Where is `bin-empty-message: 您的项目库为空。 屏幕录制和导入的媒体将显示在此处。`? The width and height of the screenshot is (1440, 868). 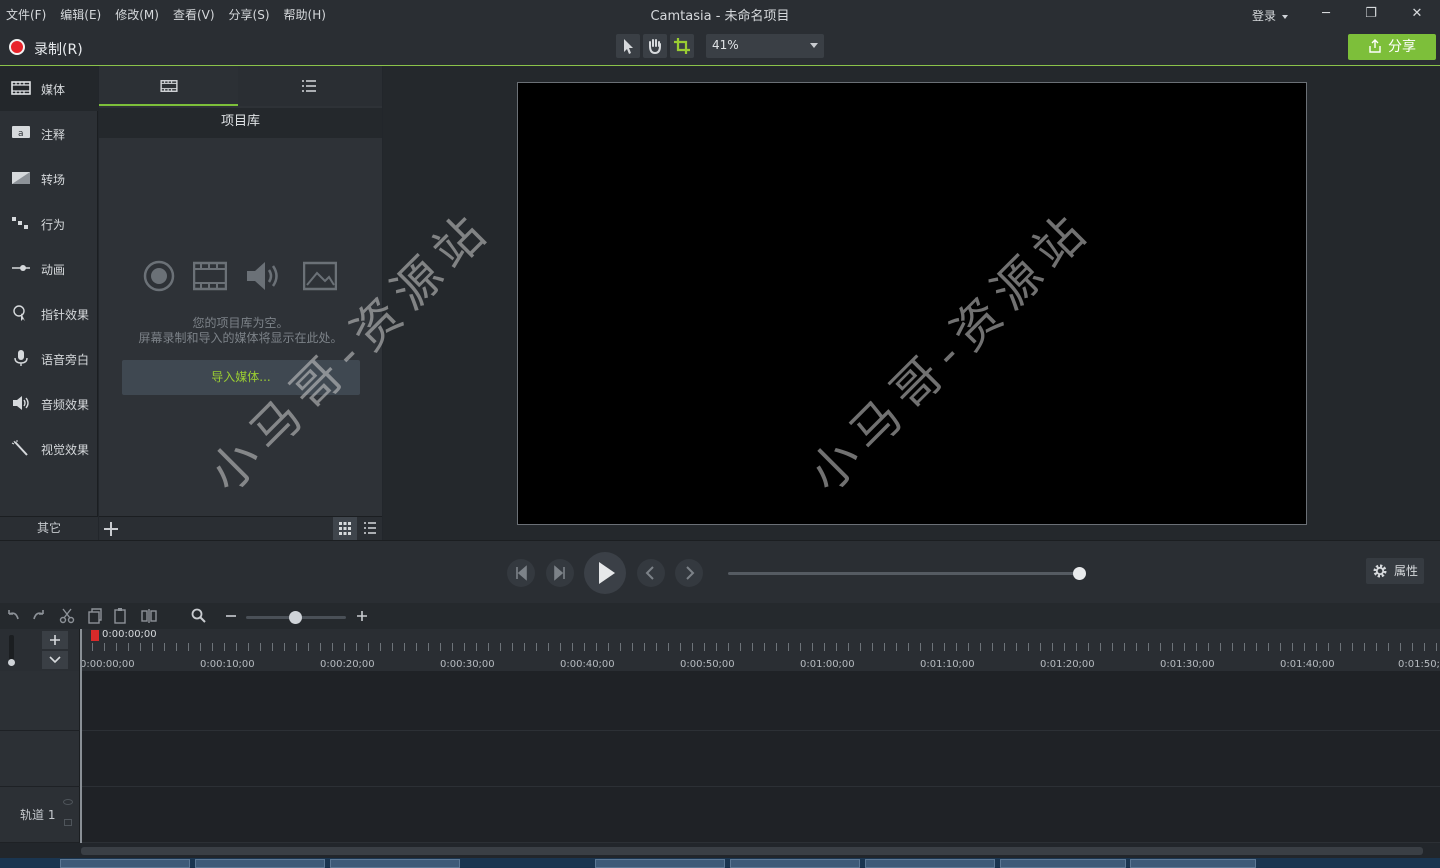
bin-empty-message: 您的项目库为空。 屏幕录制和导入的媒体将显示在此处。 is located at coordinates (240, 331).